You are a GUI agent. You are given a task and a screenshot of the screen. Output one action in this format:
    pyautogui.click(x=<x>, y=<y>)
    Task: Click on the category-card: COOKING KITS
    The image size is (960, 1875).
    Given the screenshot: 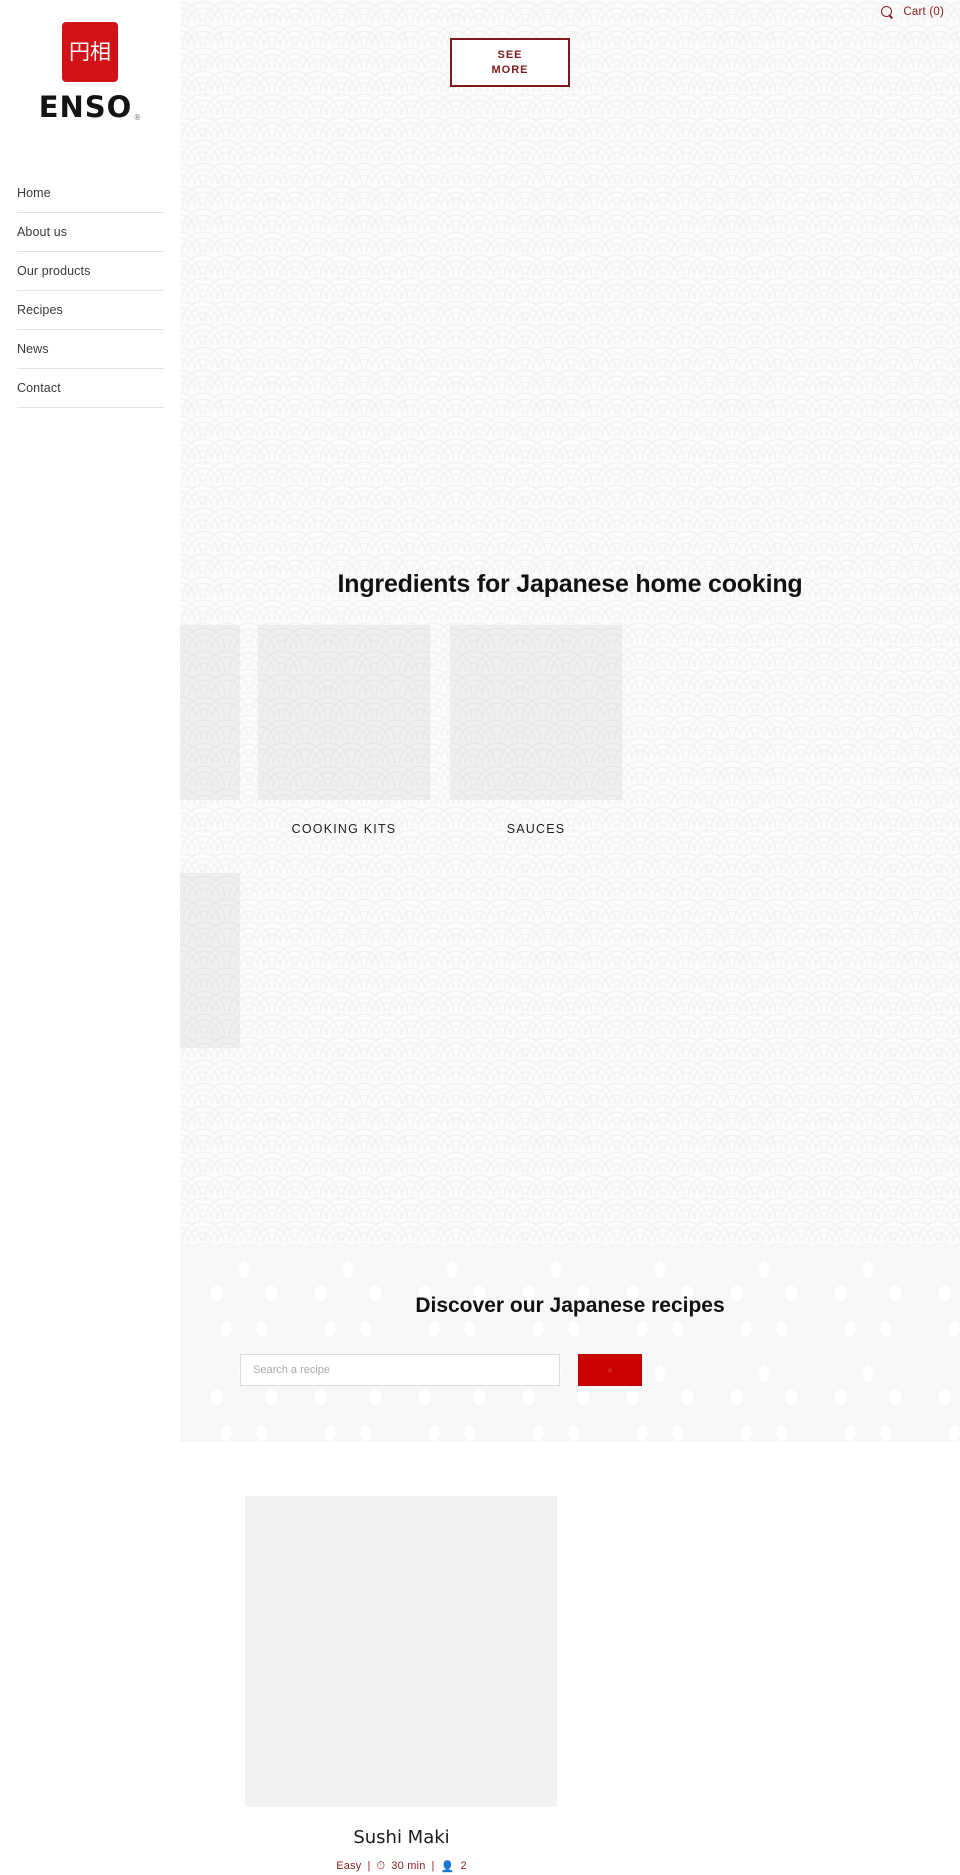 What is the action you would take?
    pyautogui.click(x=344, y=730)
    